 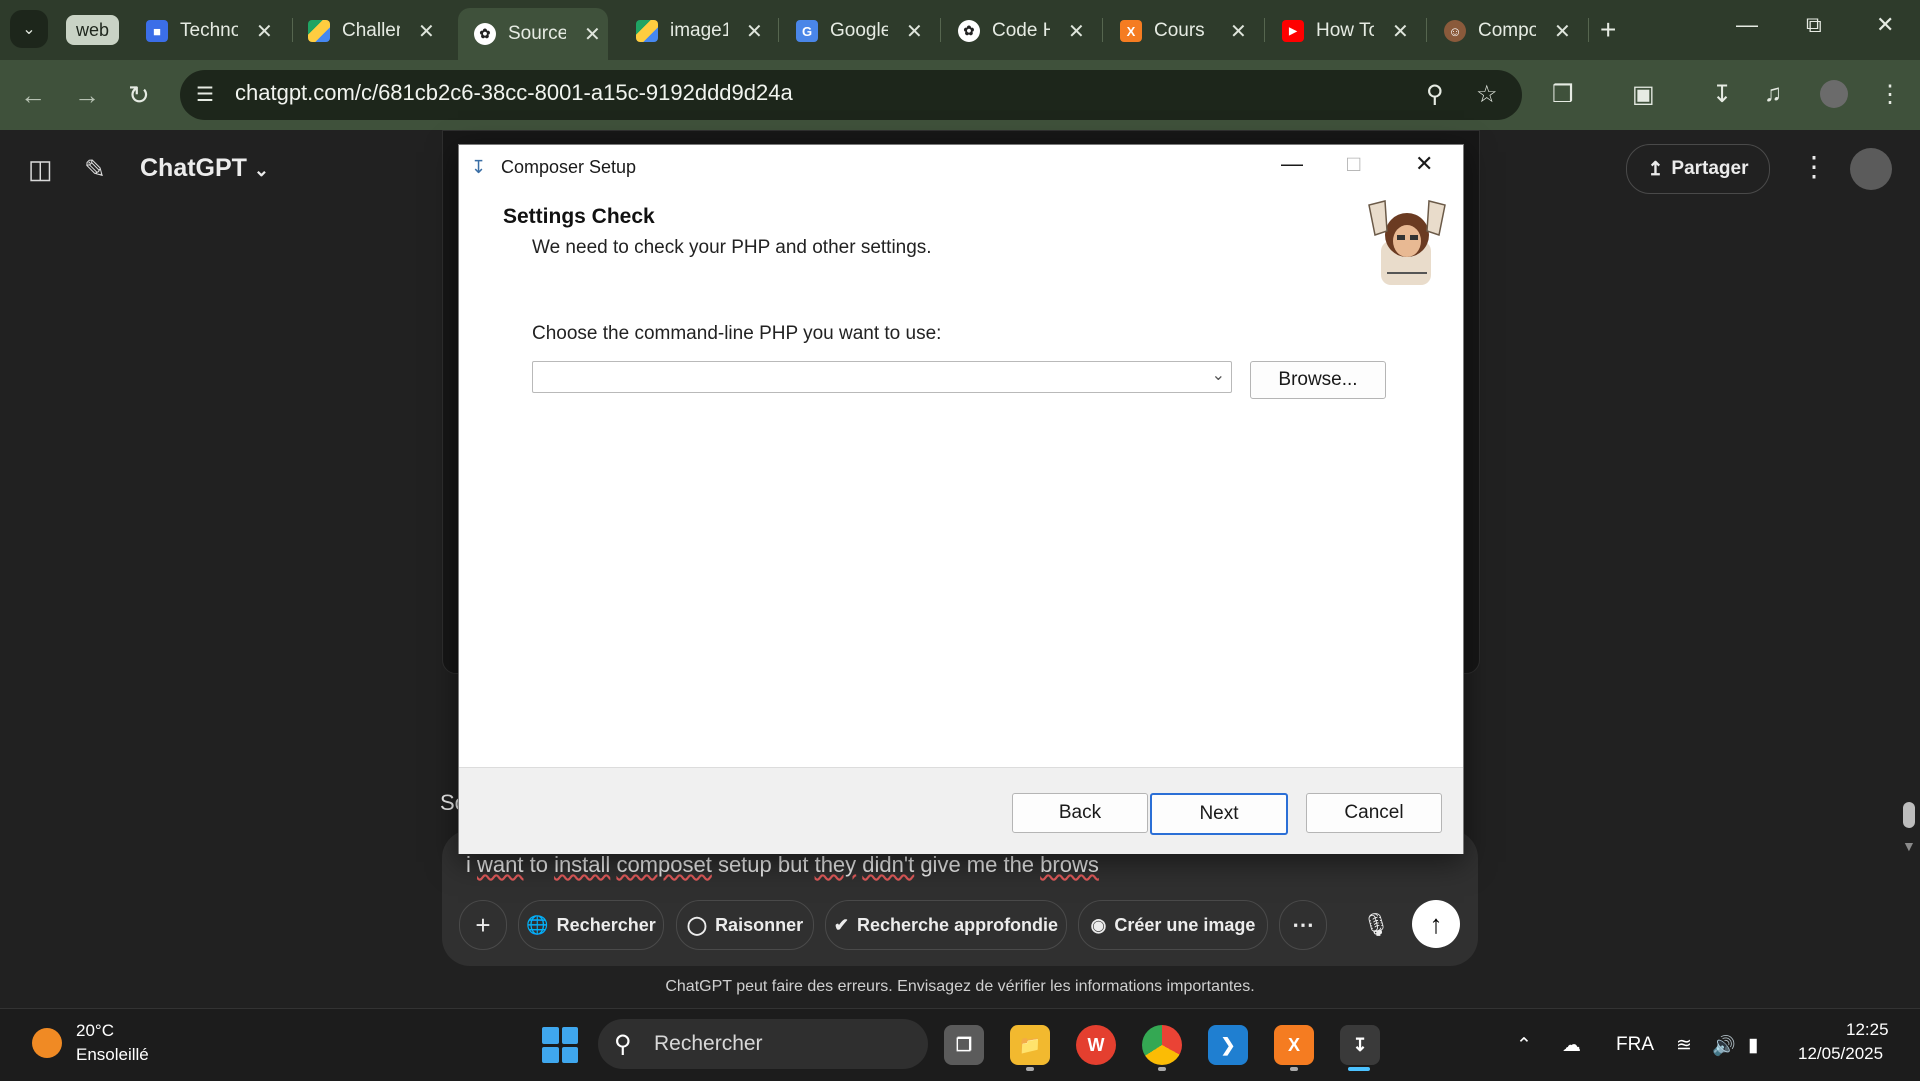 I want to click on tool-reason-button: ◯ Raisonner, so click(x=745, y=925).